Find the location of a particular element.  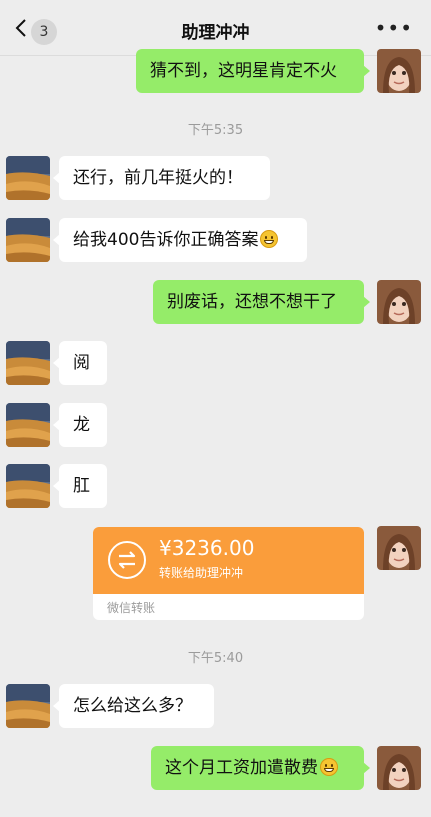

message-bubble-sent: 别废话，还想不想干了 is located at coordinates (261, 302).